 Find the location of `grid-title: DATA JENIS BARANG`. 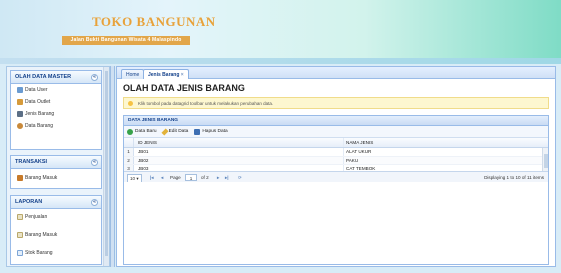

grid-title: DATA JENIS BARANG is located at coordinates (336, 121).